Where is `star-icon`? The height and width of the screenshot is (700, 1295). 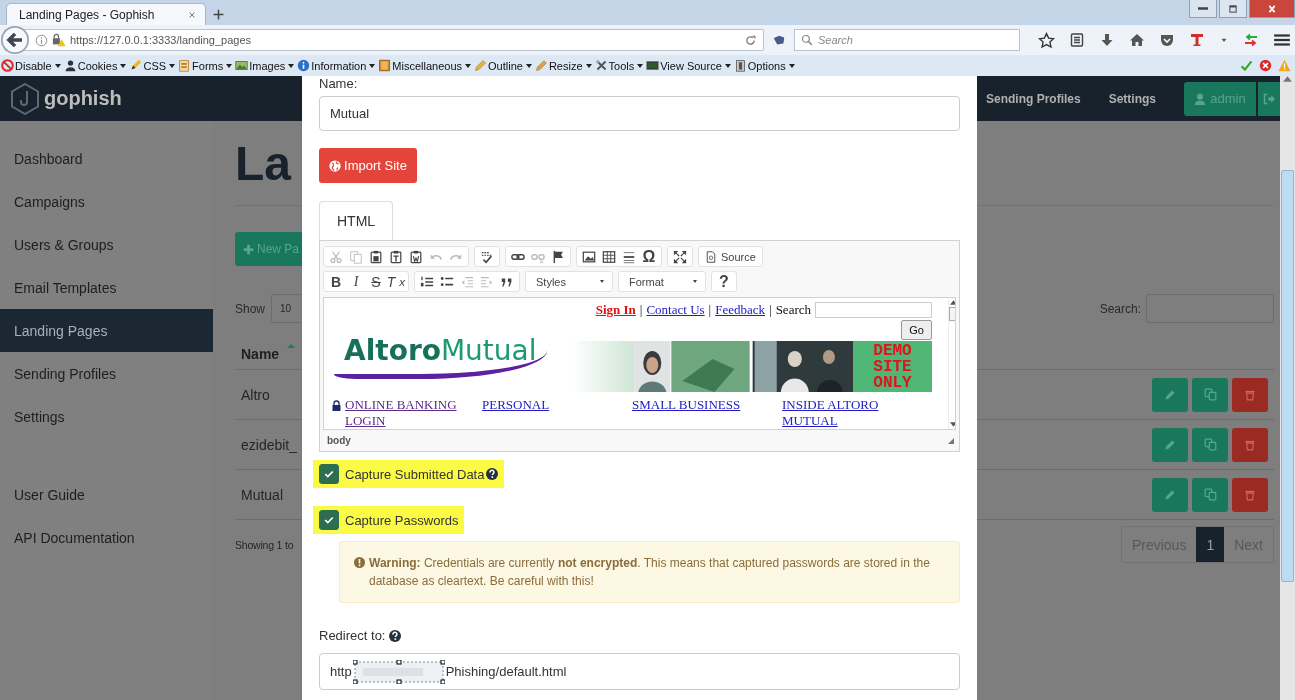 star-icon is located at coordinates (1046, 40).